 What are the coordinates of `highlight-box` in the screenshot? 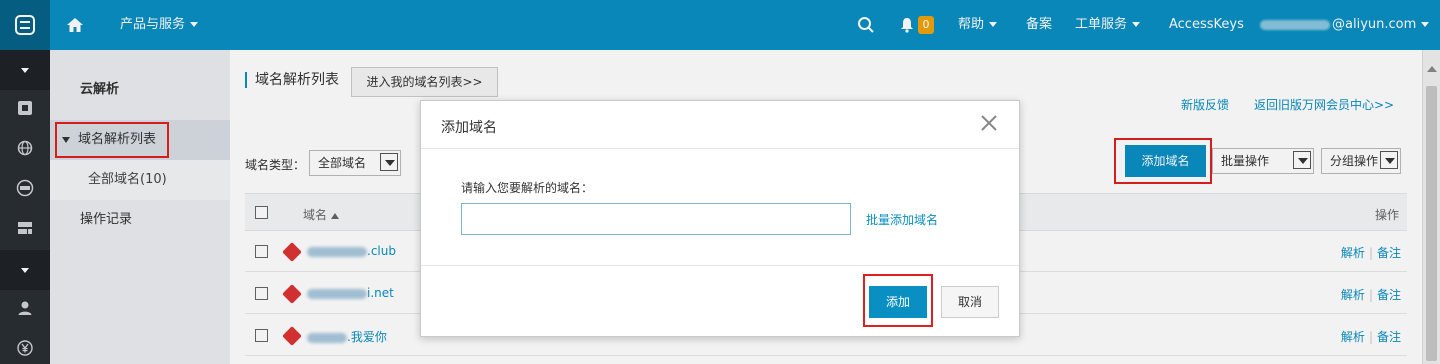 It's located at (898, 300).